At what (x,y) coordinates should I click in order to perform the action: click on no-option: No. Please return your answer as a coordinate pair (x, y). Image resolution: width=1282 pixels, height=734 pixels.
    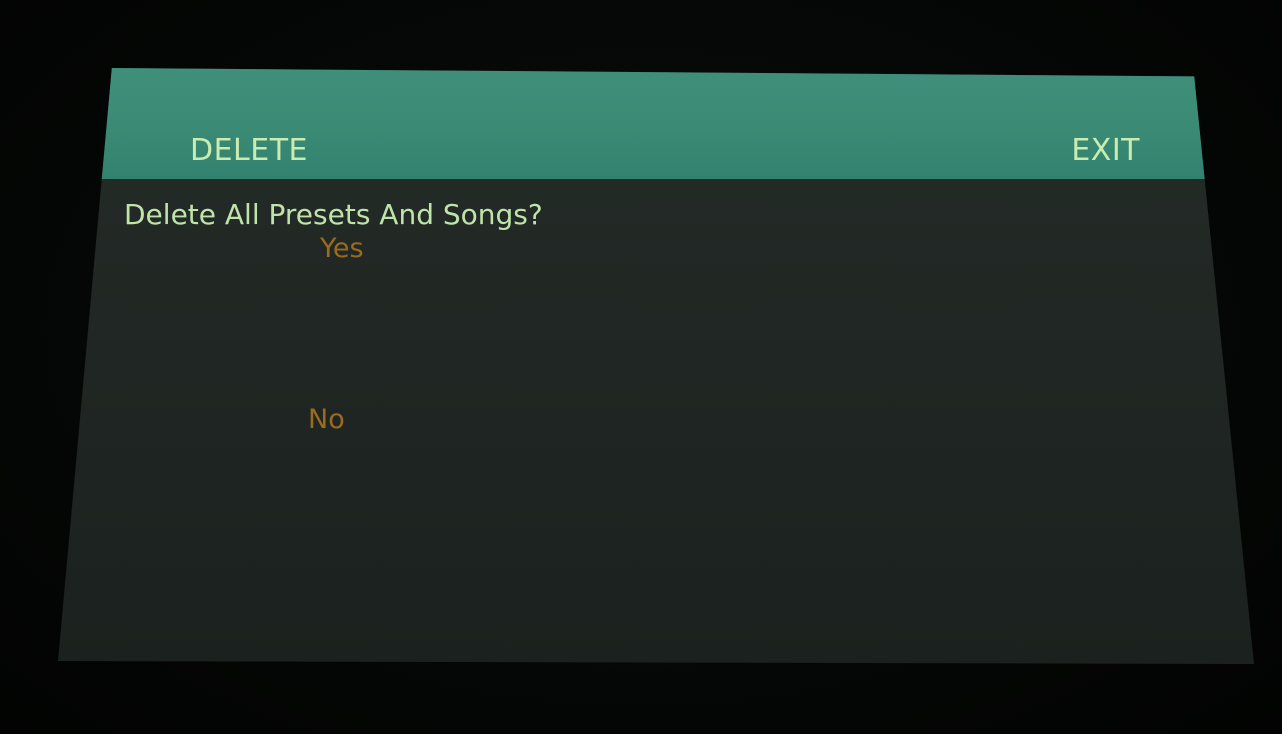
    Looking at the image, I should click on (326, 419).